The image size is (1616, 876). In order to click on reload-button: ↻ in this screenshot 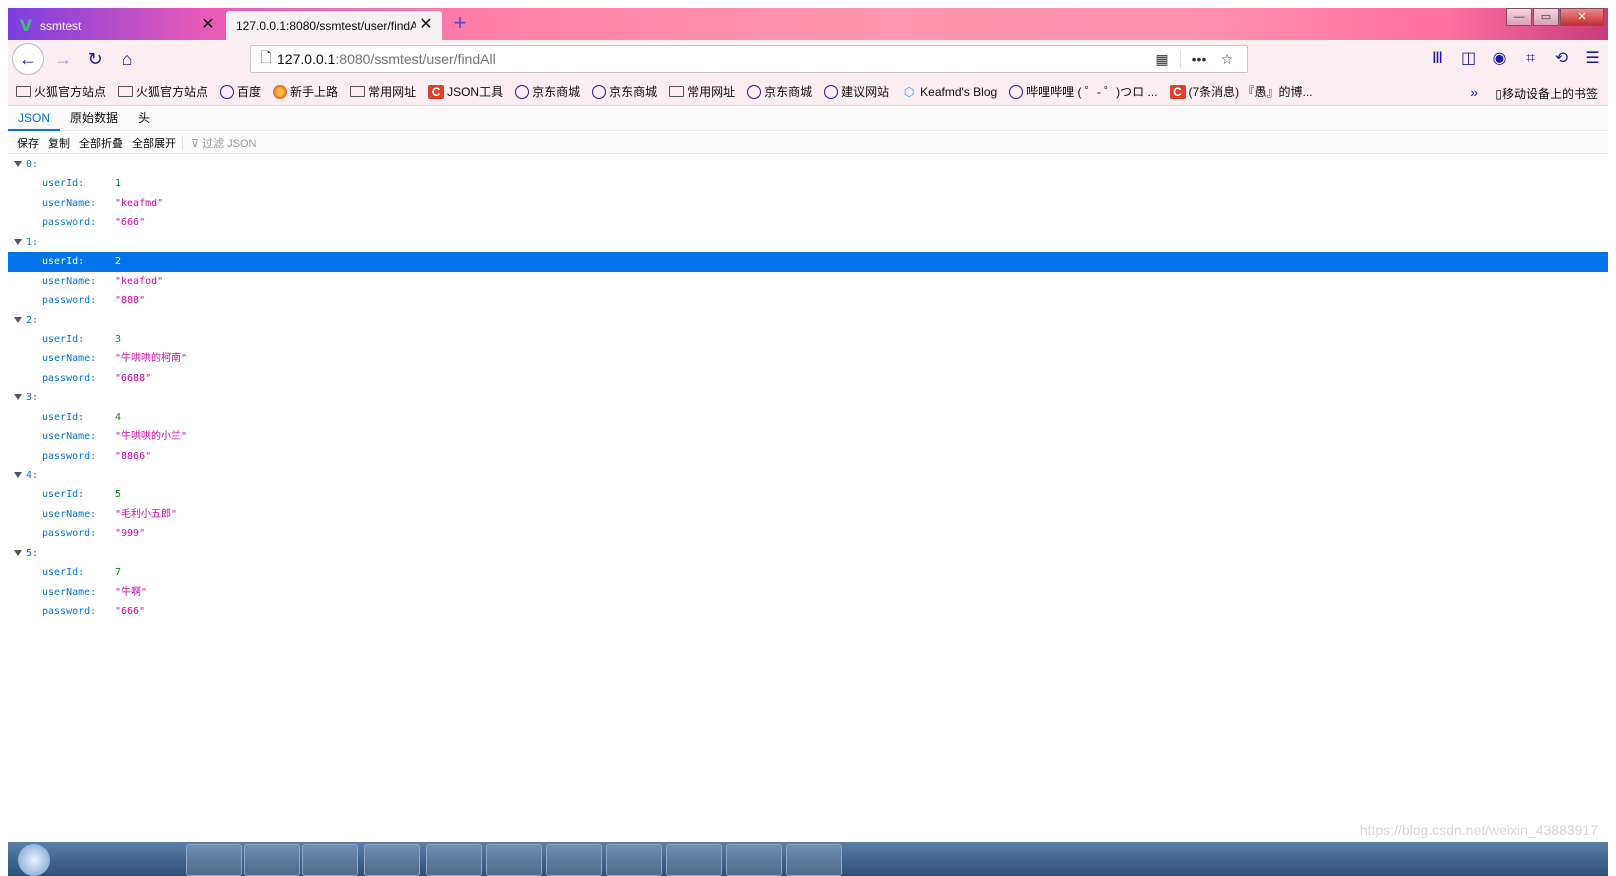, I will do `click(95, 59)`.